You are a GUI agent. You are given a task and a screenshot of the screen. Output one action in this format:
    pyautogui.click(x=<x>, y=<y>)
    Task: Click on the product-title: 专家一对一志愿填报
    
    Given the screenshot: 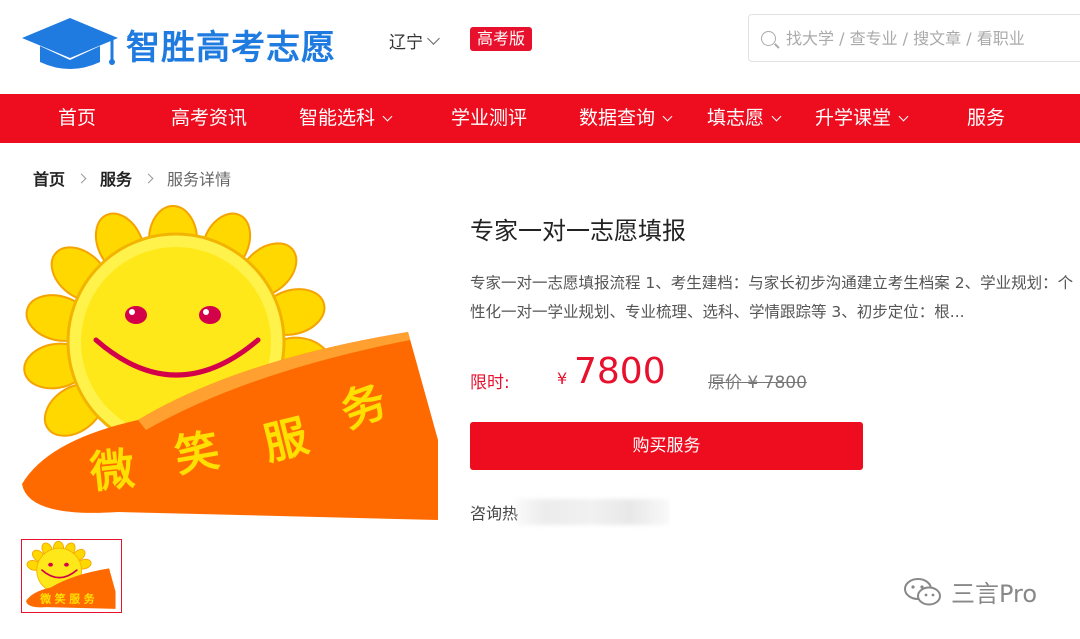 What is the action you would take?
    pyautogui.click(x=578, y=231)
    